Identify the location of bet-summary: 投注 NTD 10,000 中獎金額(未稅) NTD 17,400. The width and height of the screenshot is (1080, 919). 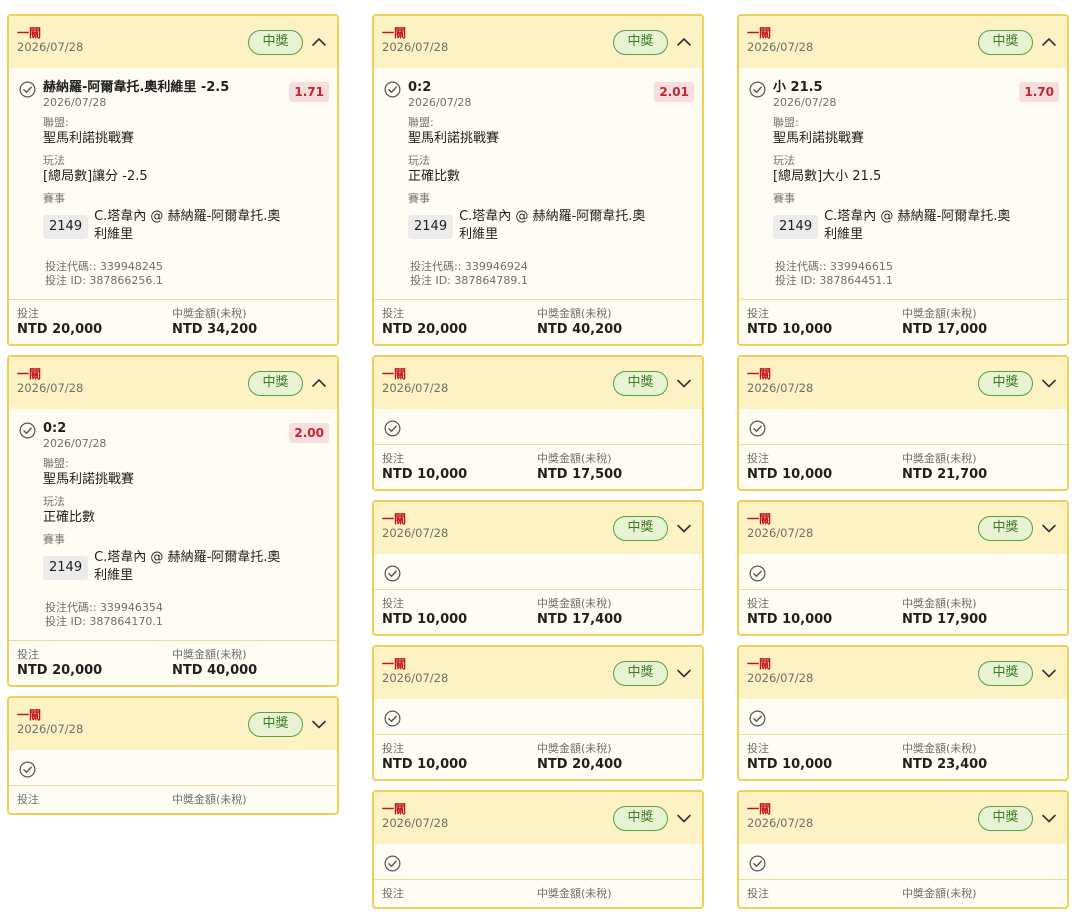
(538, 611).